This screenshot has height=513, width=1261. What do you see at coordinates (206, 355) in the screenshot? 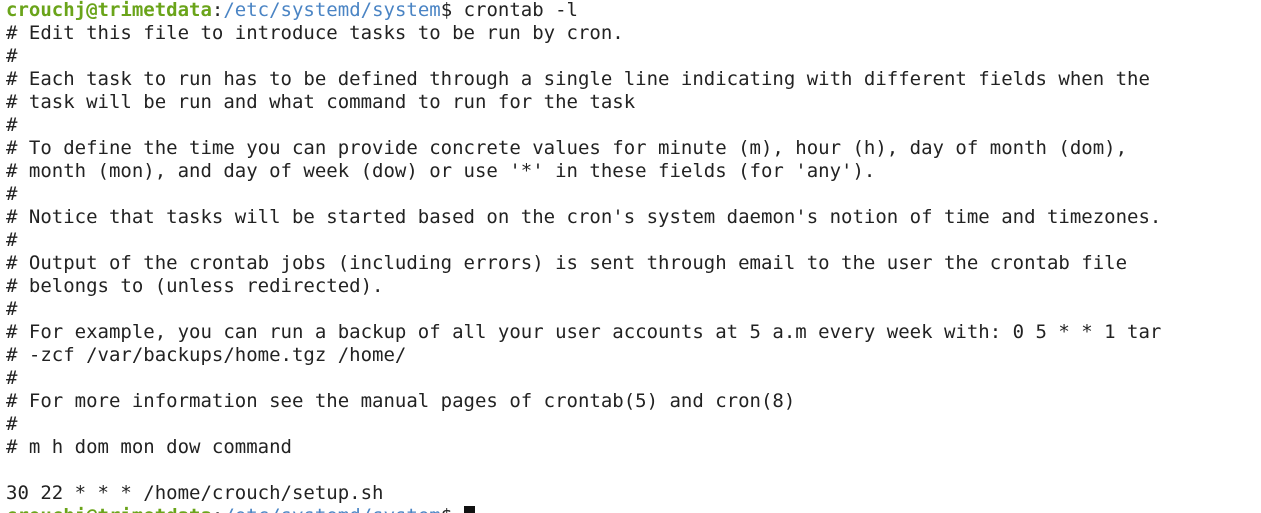
I see `output-line: # -zcf /var/backups/home.tgz /home/` at bounding box center [206, 355].